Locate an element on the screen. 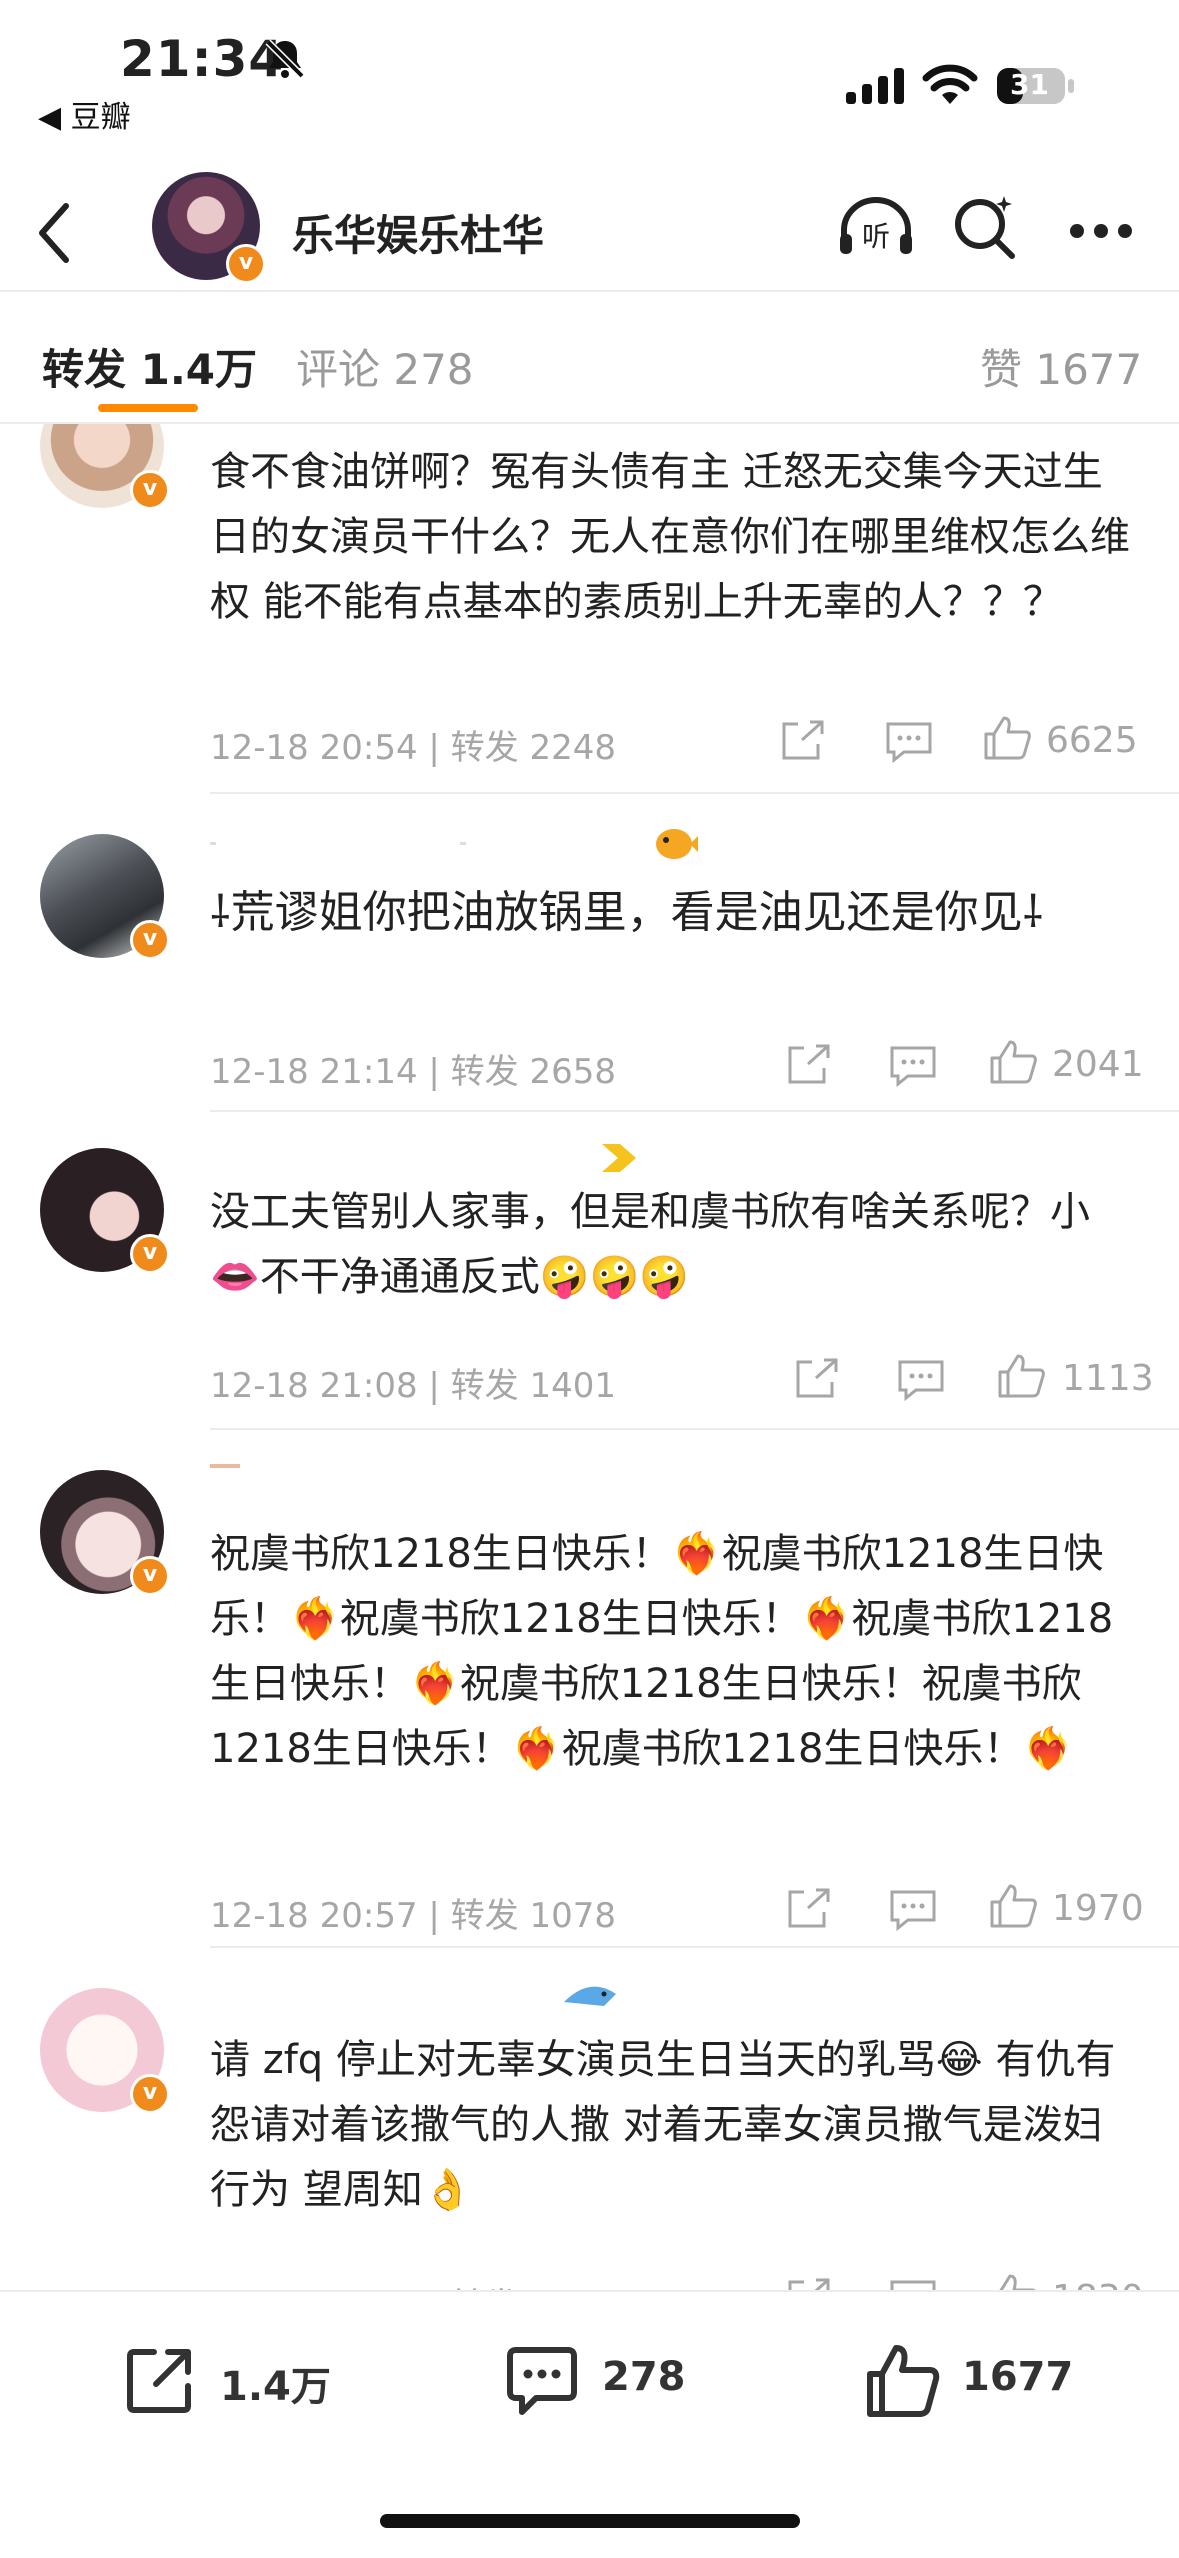  profile-header: v 乐华娱乐杜华 听 is located at coordinates (589, 221).